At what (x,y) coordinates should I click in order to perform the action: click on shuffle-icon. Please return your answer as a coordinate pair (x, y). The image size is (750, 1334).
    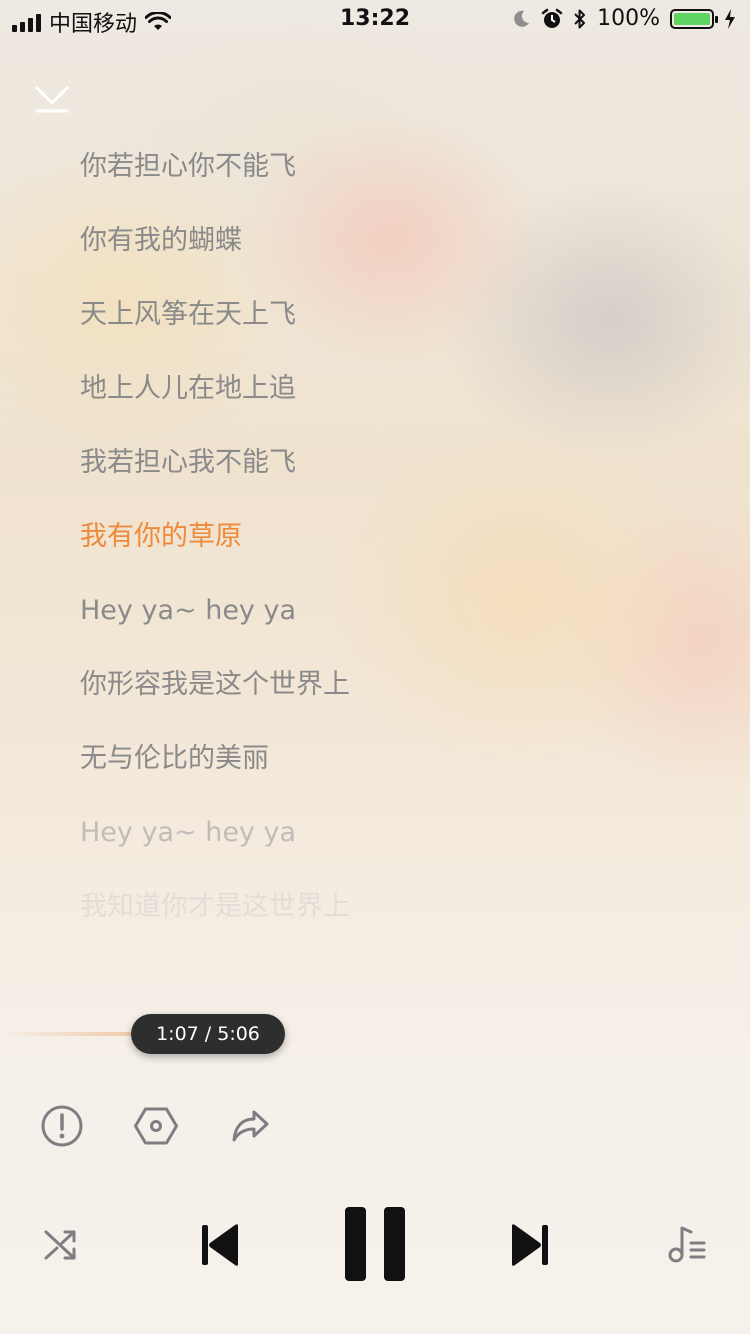
    Looking at the image, I should click on (60, 1245).